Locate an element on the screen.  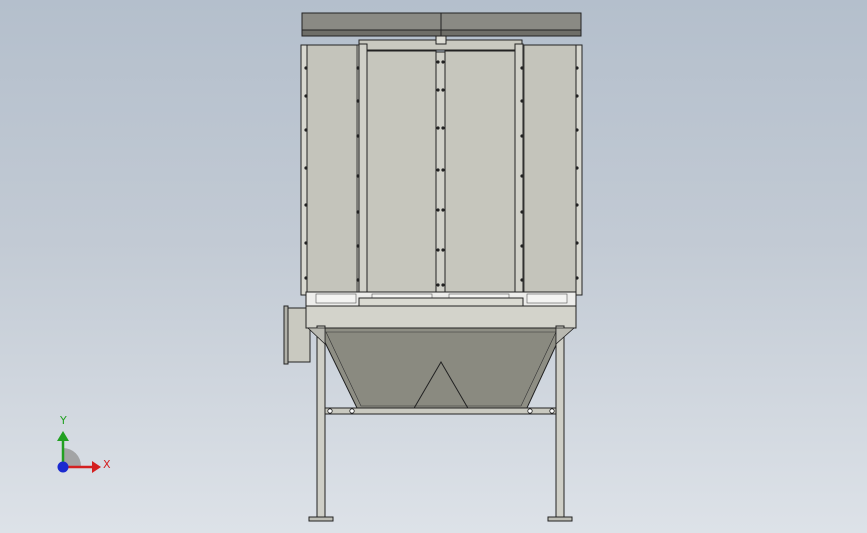
top-rail is located at coordinates (440, 43).